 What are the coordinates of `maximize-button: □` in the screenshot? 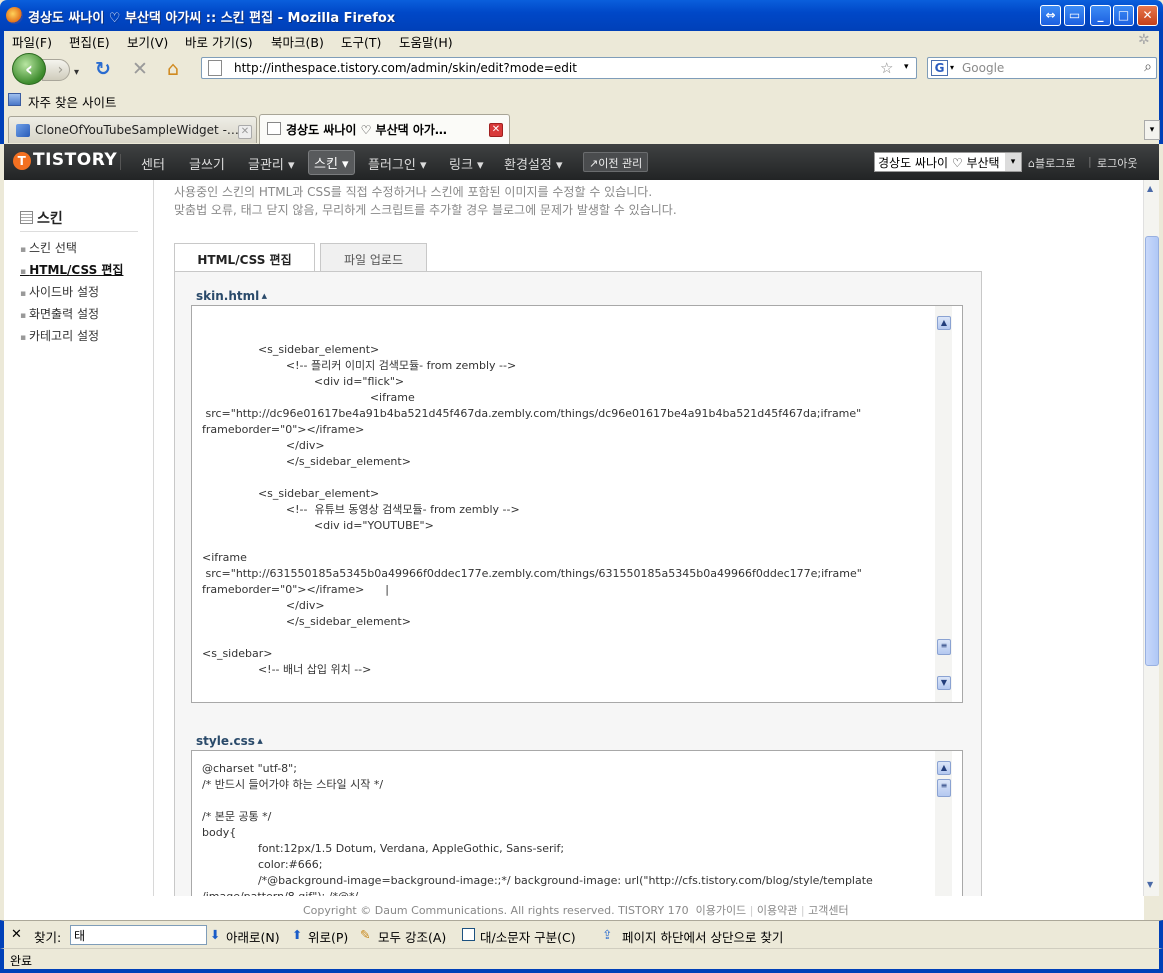 It's located at (1123, 15).